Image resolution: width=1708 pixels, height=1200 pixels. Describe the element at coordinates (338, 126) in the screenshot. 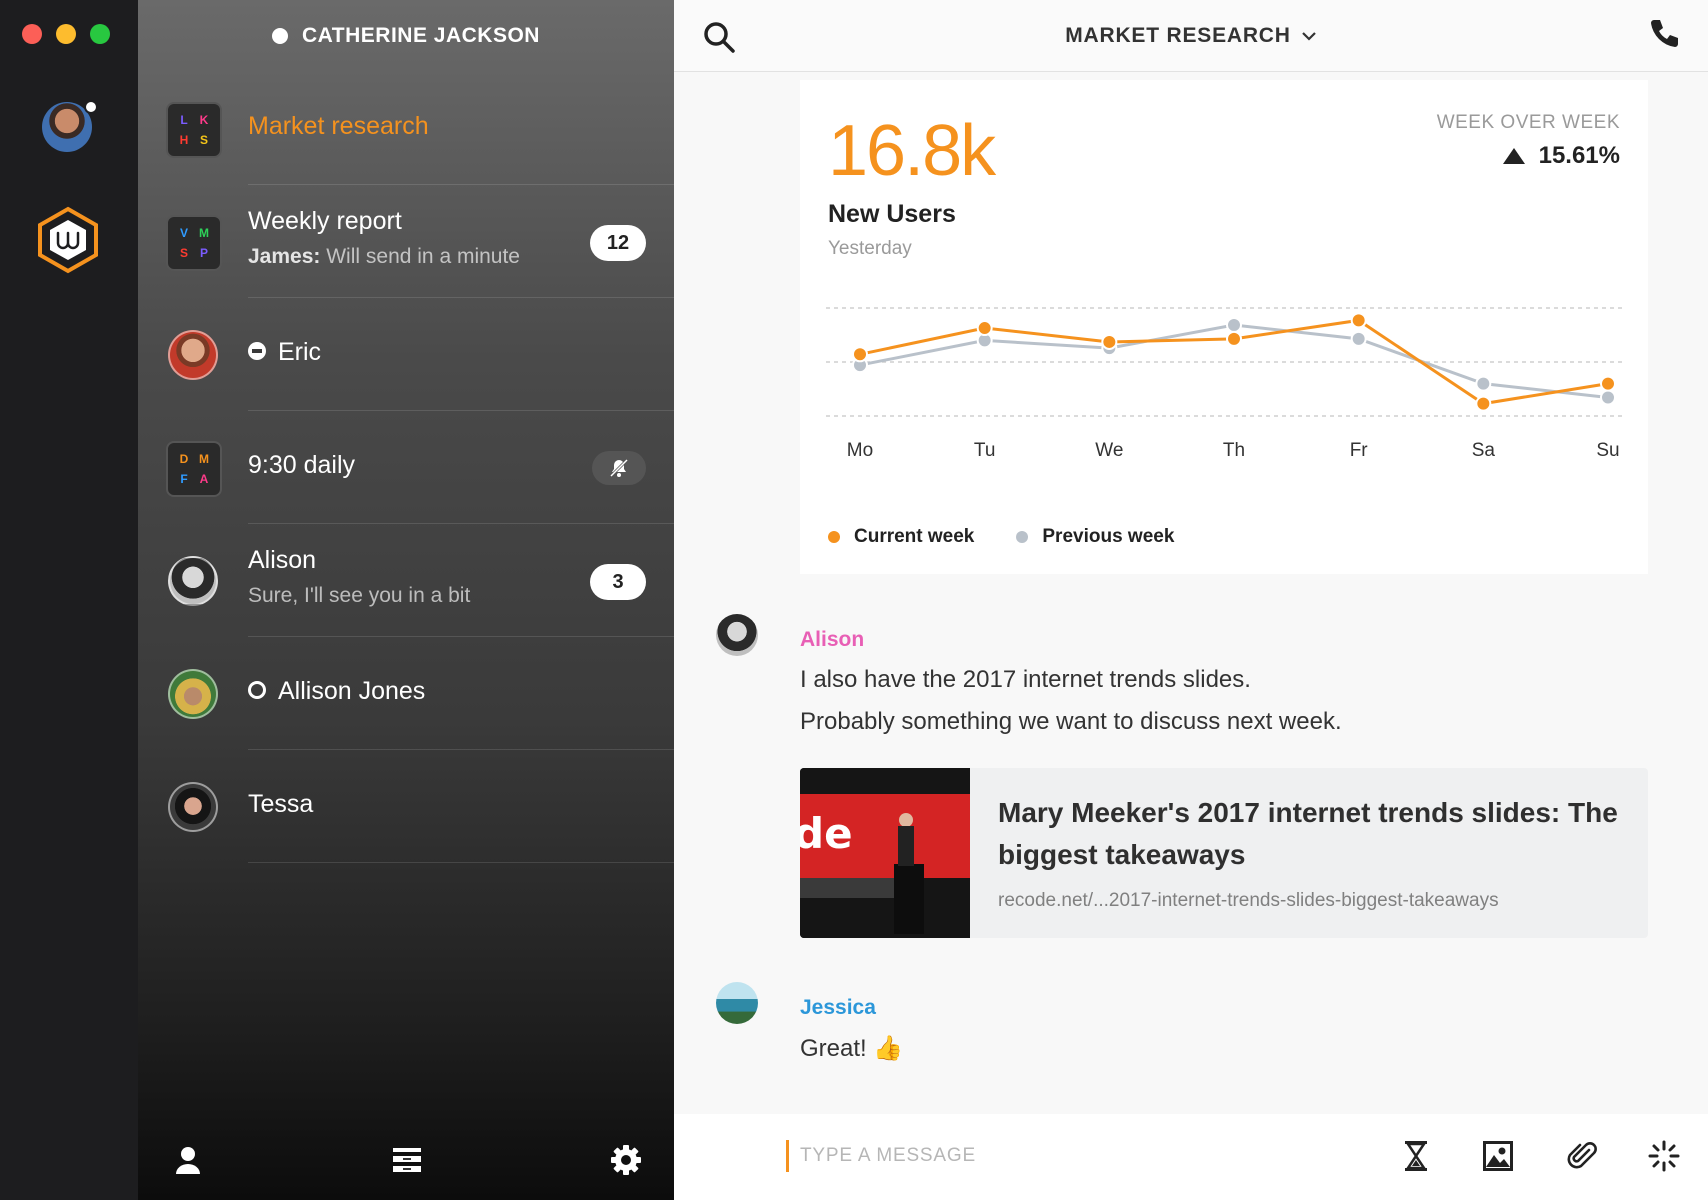

I see `conversation-title: Market research` at that location.